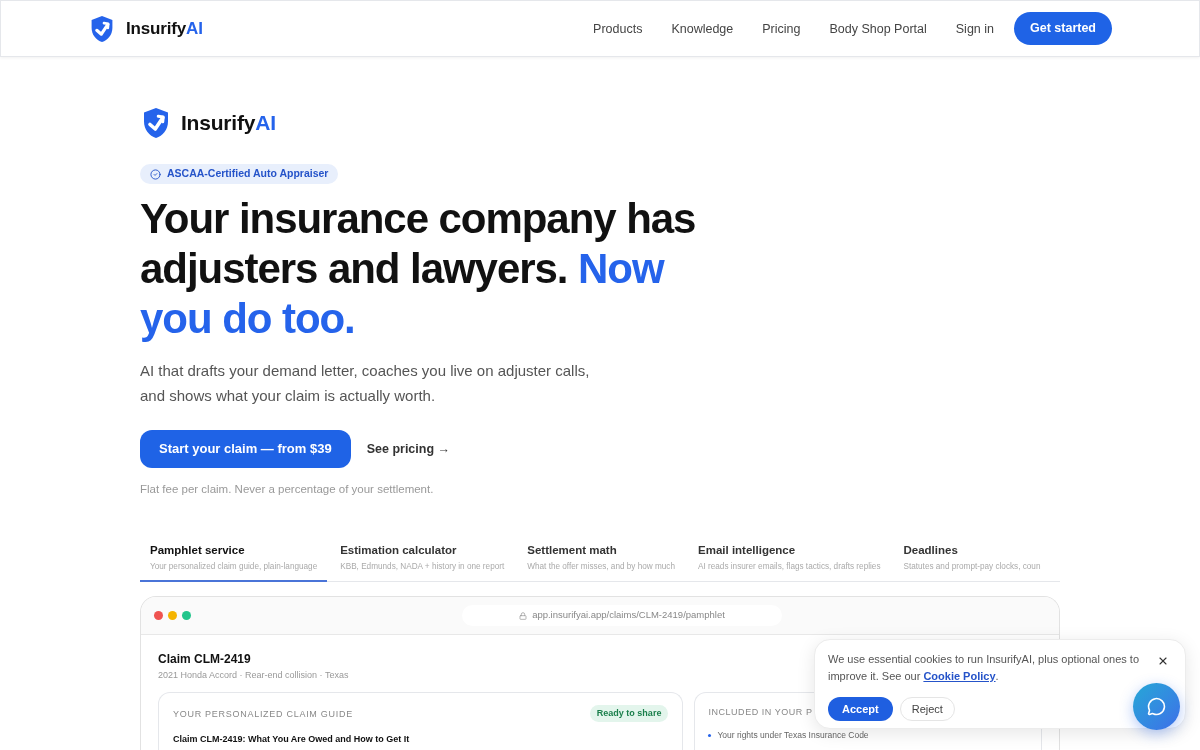 This screenshot has width=1200, height=750. What do you see at coordinates (155, 174) in the screenshot?
I see `check-circle-icon` at bounding box center [155, 174].